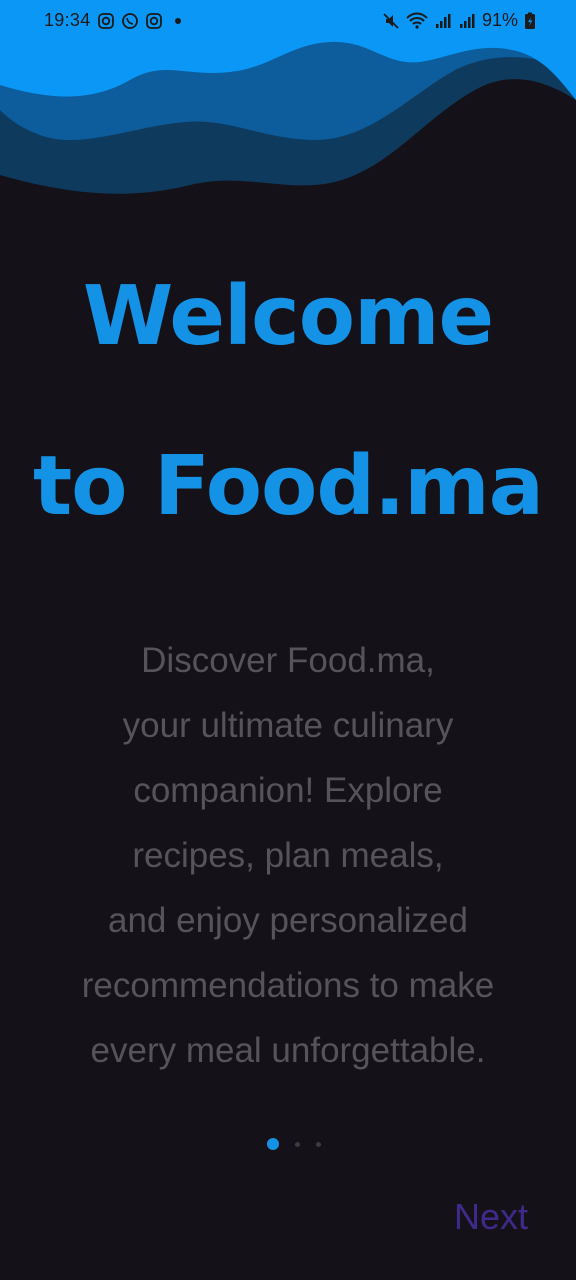 The width and height of the screenshot is (576, 1280). I want to click on welcome-title-app-name: to Food.ma, so click(288, 486).